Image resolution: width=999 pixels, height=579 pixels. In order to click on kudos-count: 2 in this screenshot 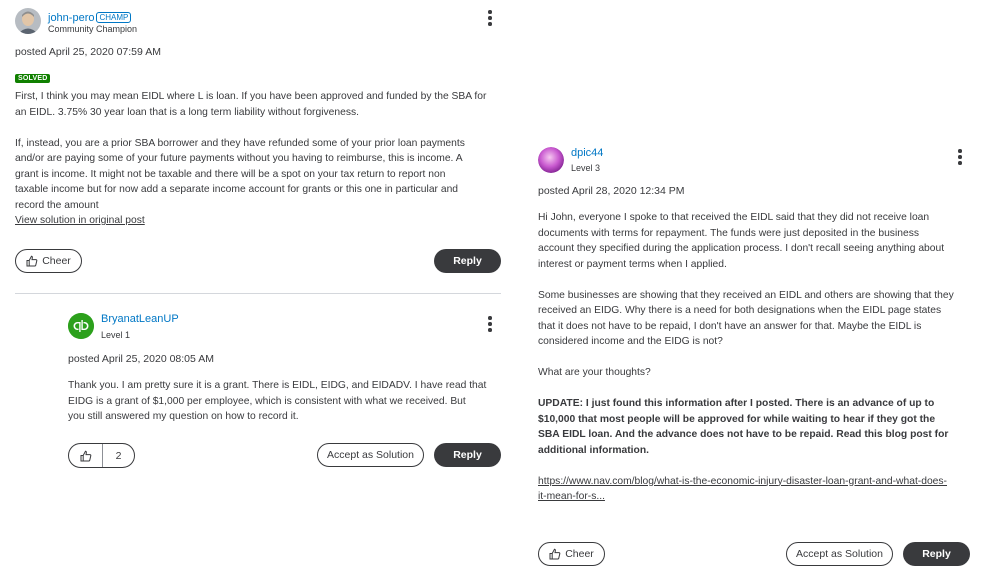, I will do `click(118, 455)`.